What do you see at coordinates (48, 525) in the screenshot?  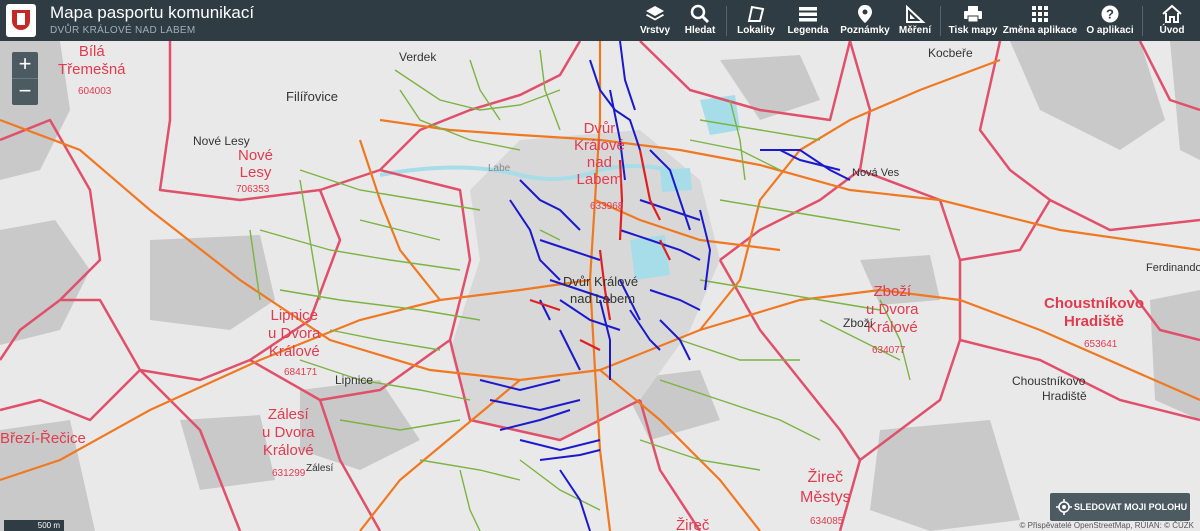 I see `scale-label: 500 m` at bounding box center [48, 525].